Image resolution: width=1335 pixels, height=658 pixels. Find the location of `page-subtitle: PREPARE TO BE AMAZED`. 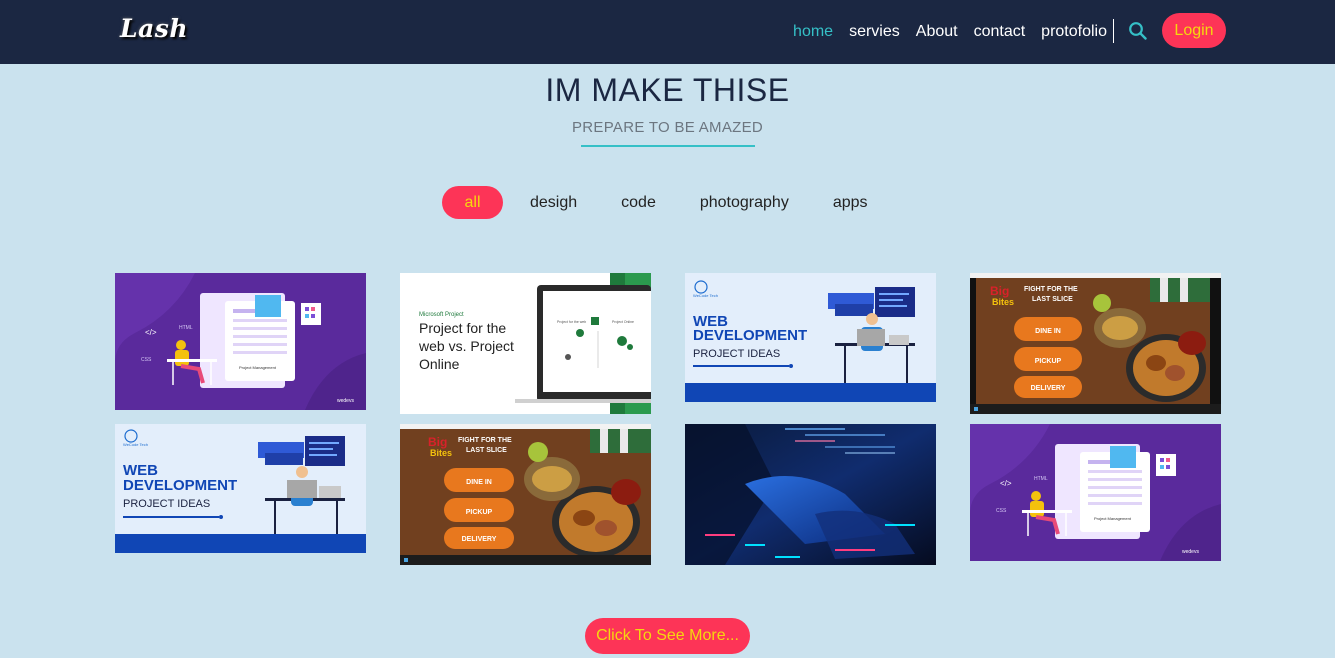

page-subtitle: PREPARE TO BE AMAZED is located at coordinates (667, 127).